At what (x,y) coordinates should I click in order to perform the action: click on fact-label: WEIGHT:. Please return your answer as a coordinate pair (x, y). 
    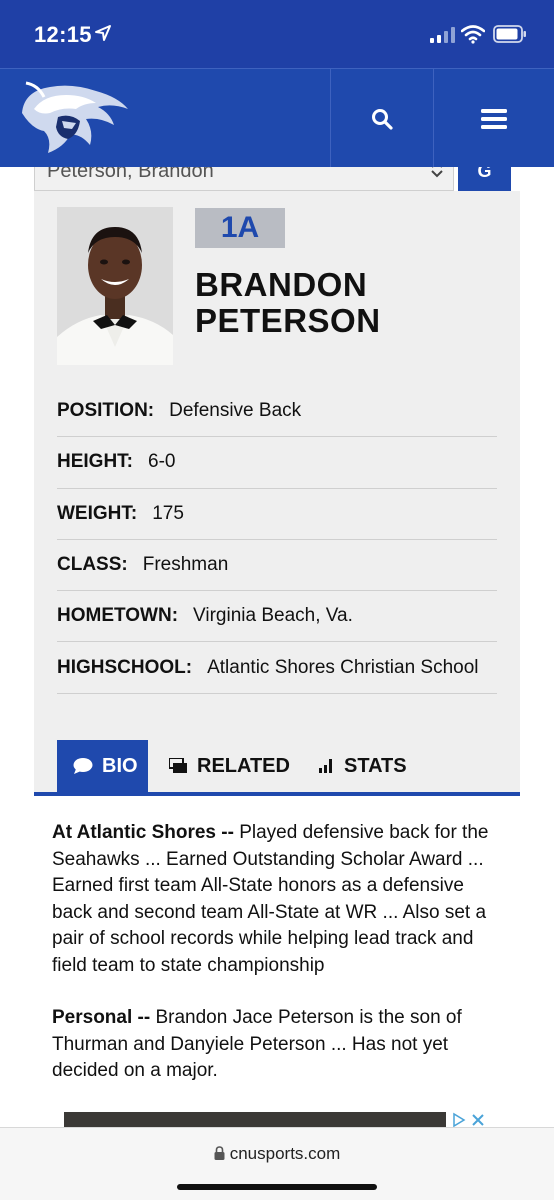
    Looking at the image, I should click on (97, 513).